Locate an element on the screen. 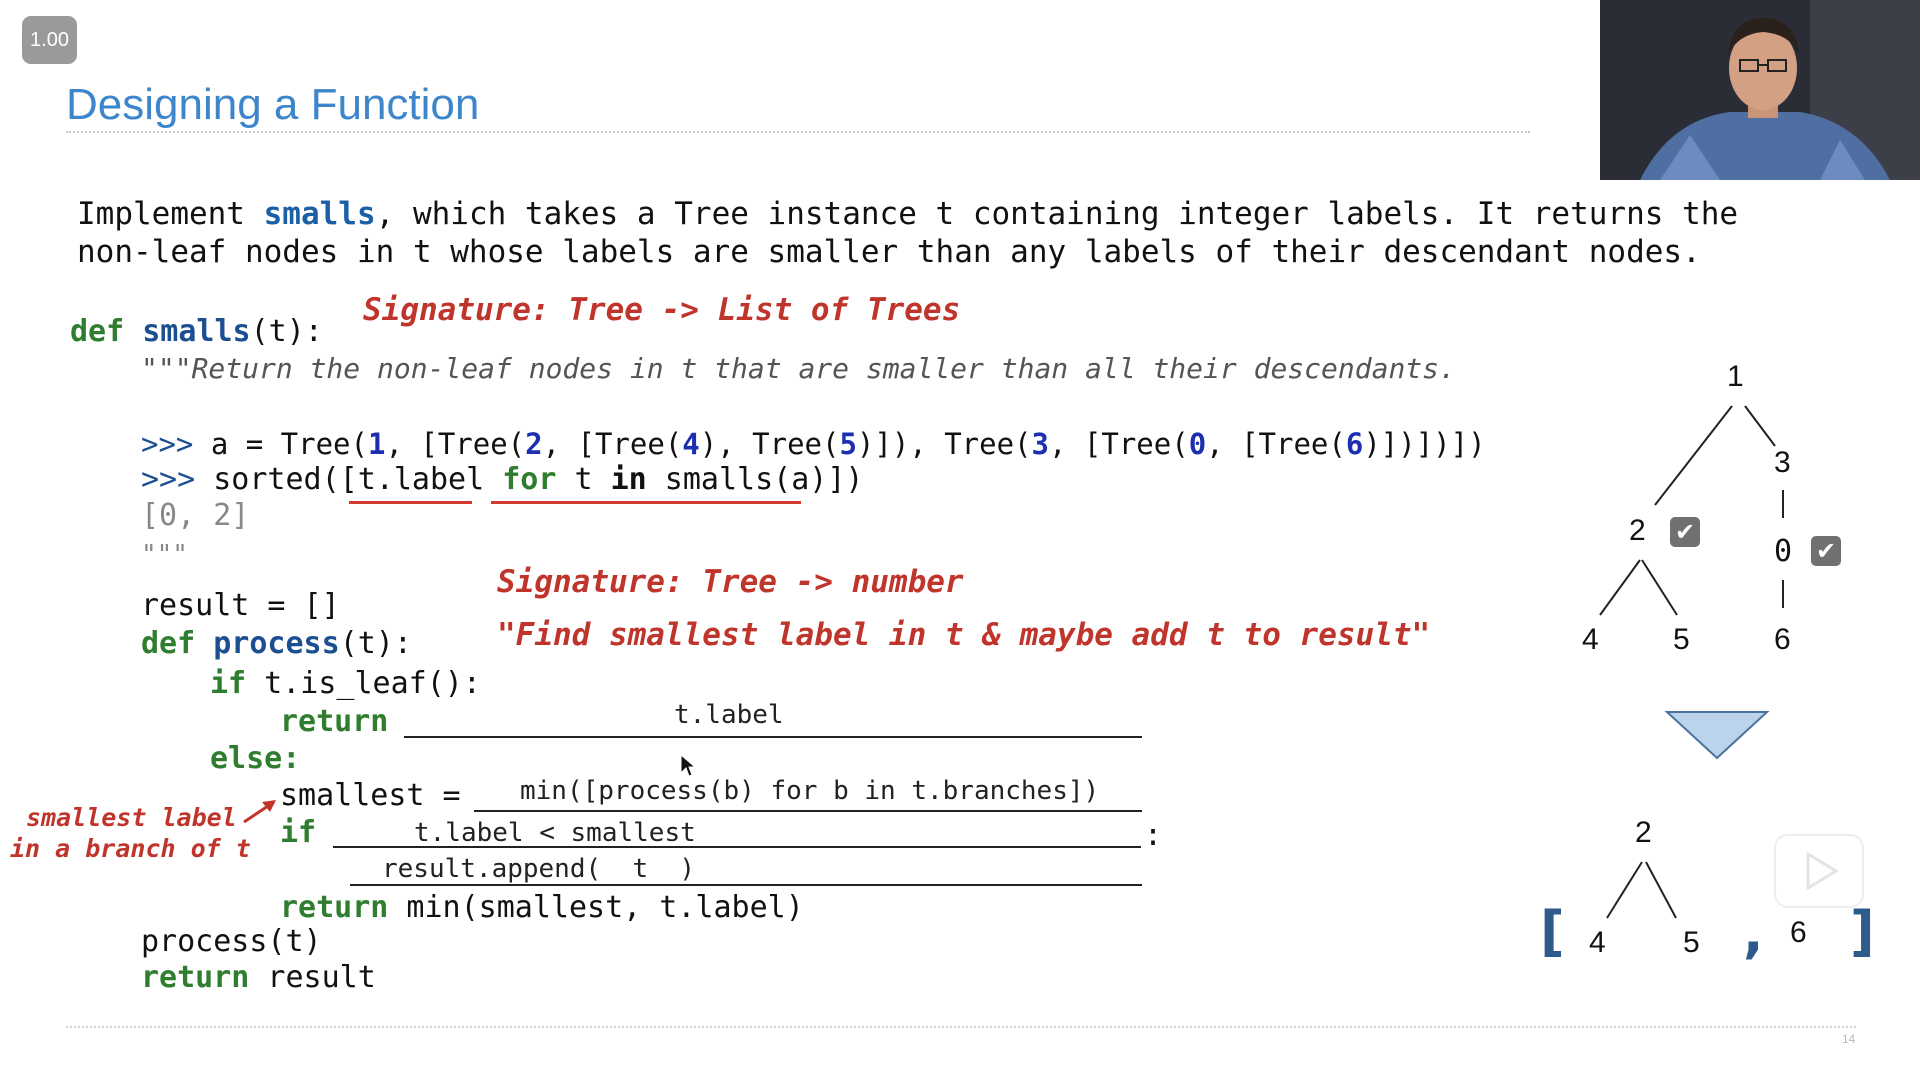 This screenshot has width=1920, height=1080. code-text: t is located at coordinates (583, 479).